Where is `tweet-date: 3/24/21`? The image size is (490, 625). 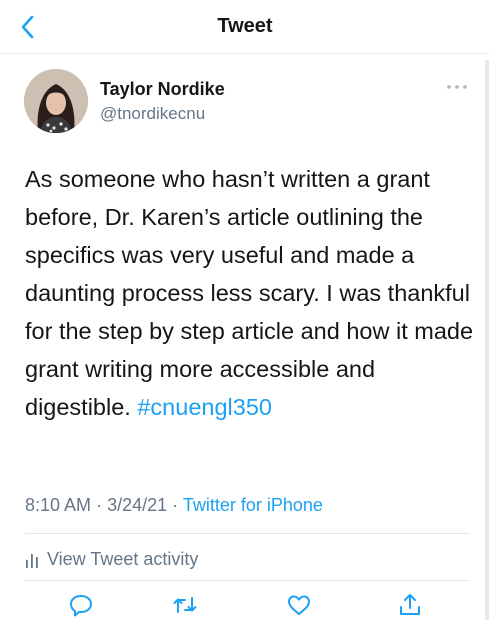
tweet-date: 3/24/21 is located at coordinates (137, 505).